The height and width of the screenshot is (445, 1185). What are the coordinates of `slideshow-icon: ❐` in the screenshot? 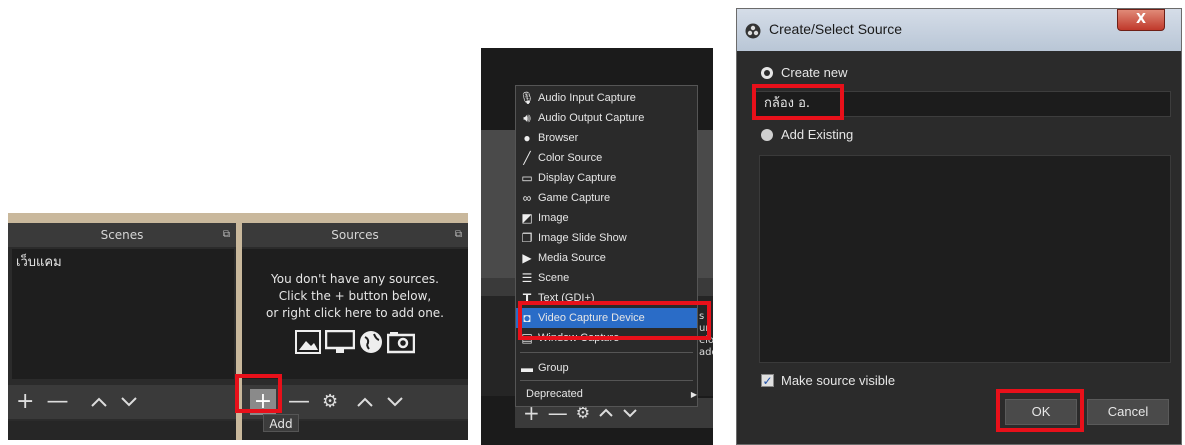 It's located at (527, 238).